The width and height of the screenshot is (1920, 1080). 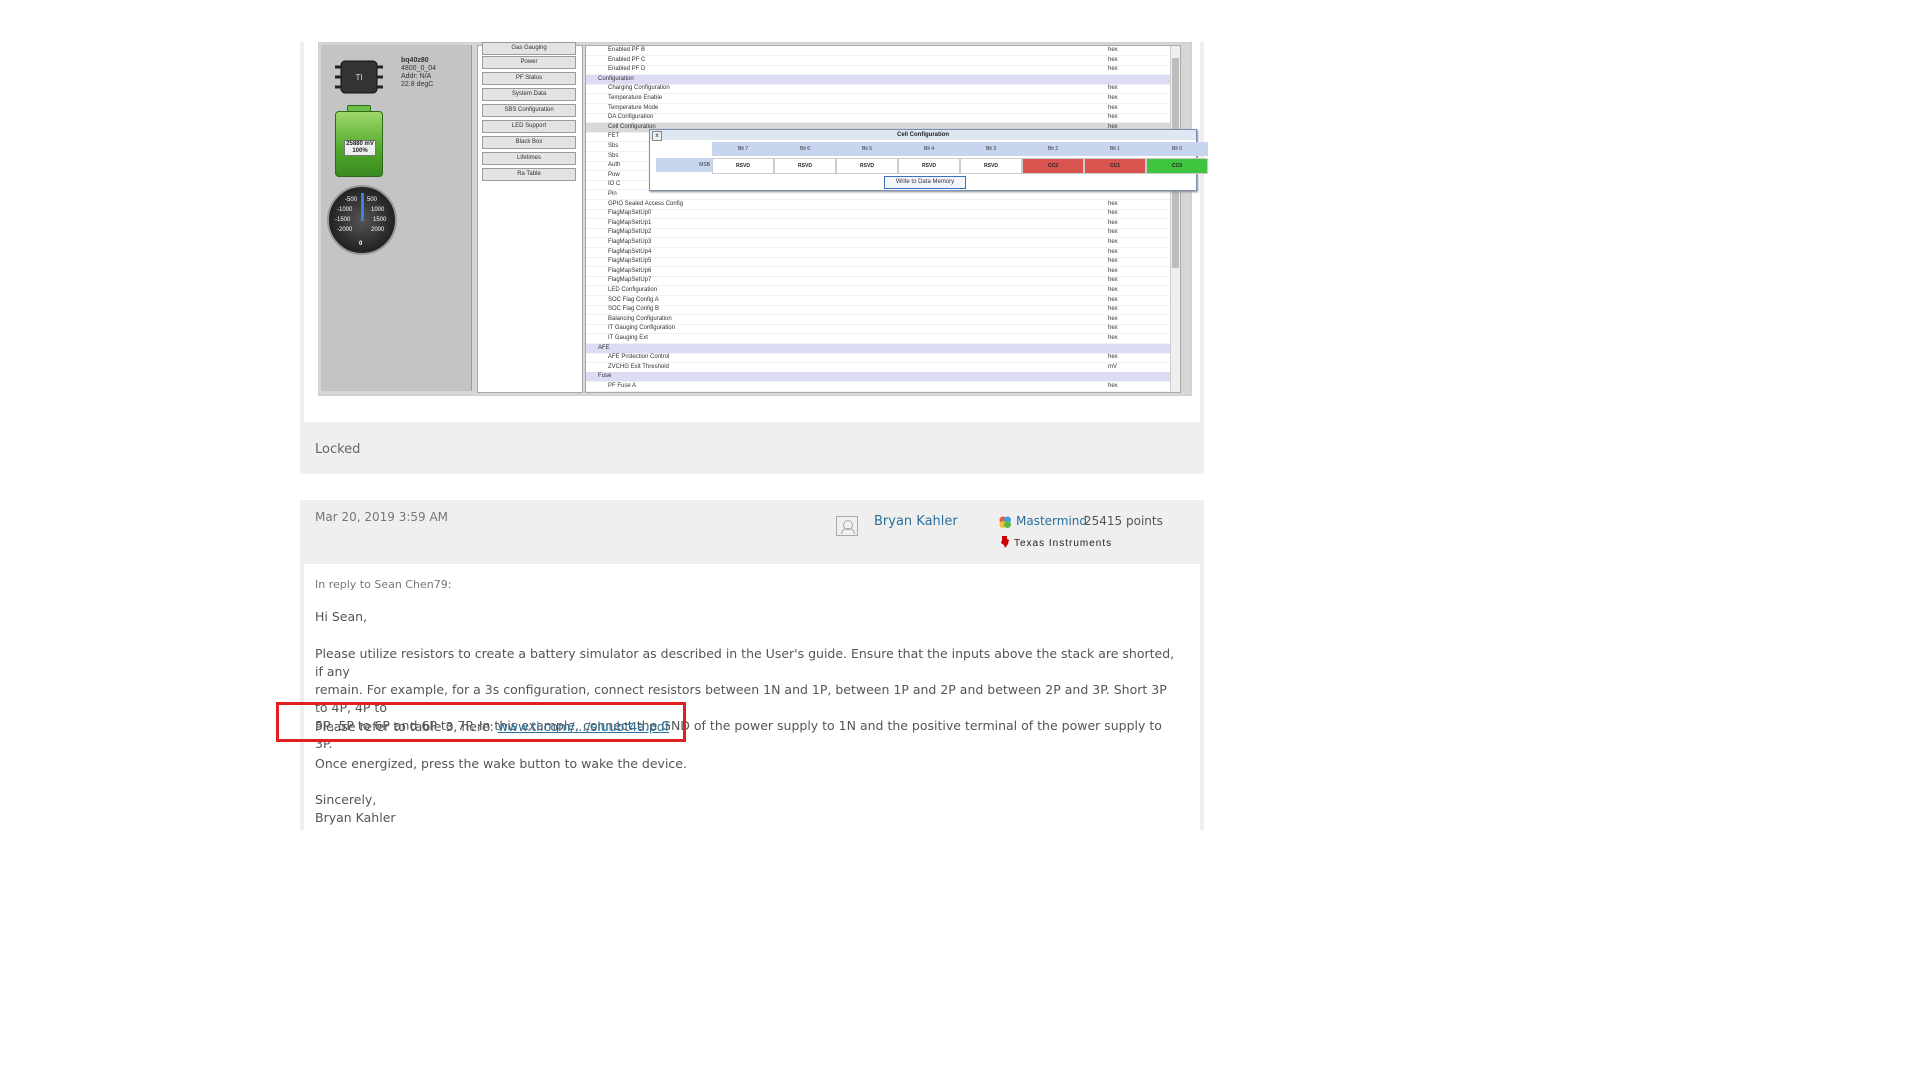 What do you see at coordinates (878, 358) in the screenshot?
I see `table-row: AFE Protection Control hex` at bounding box center [878, 358].